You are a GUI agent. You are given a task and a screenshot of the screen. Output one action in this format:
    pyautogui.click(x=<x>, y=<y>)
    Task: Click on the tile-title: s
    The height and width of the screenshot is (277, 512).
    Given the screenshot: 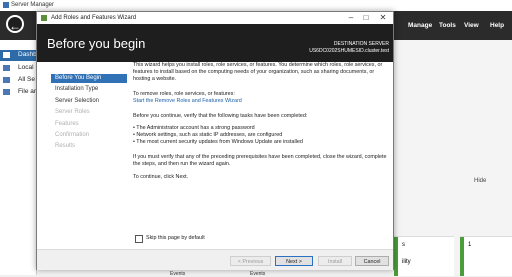 What is the action you would take?
    pyautogui.click(x=403, y=245)
    